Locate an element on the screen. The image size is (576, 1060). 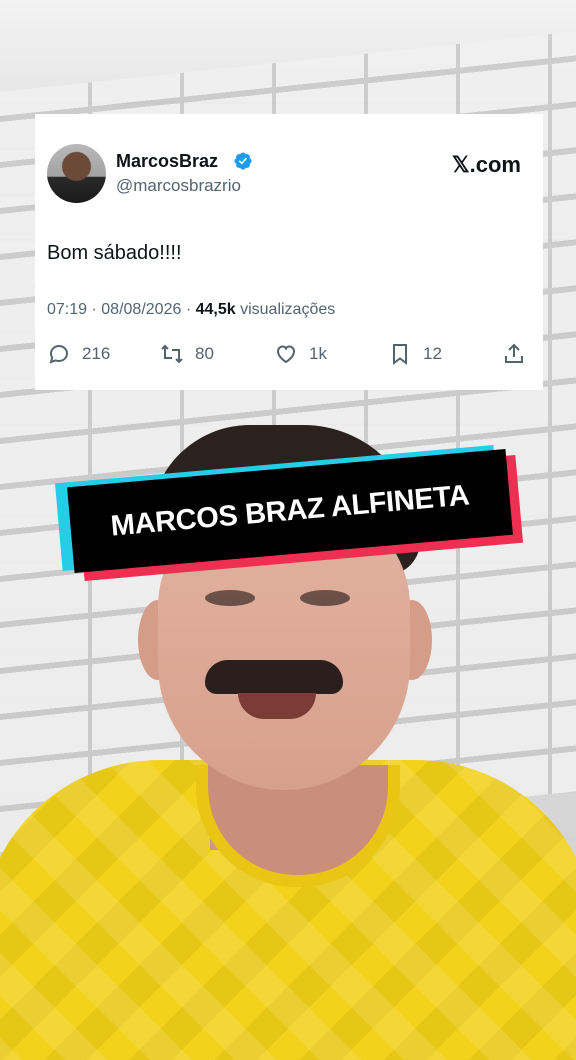
reply-icon is located at coordinates (59, 354).